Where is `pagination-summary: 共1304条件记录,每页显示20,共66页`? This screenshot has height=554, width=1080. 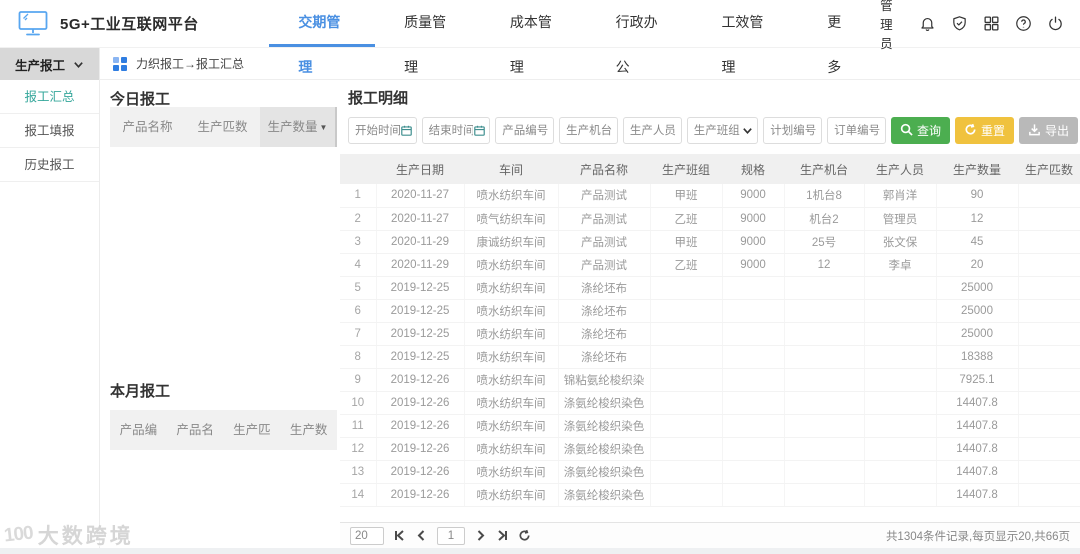 pagination-summary: 共1304条件记录,每页显示20,共66页 is located at coordinates (977, 536).